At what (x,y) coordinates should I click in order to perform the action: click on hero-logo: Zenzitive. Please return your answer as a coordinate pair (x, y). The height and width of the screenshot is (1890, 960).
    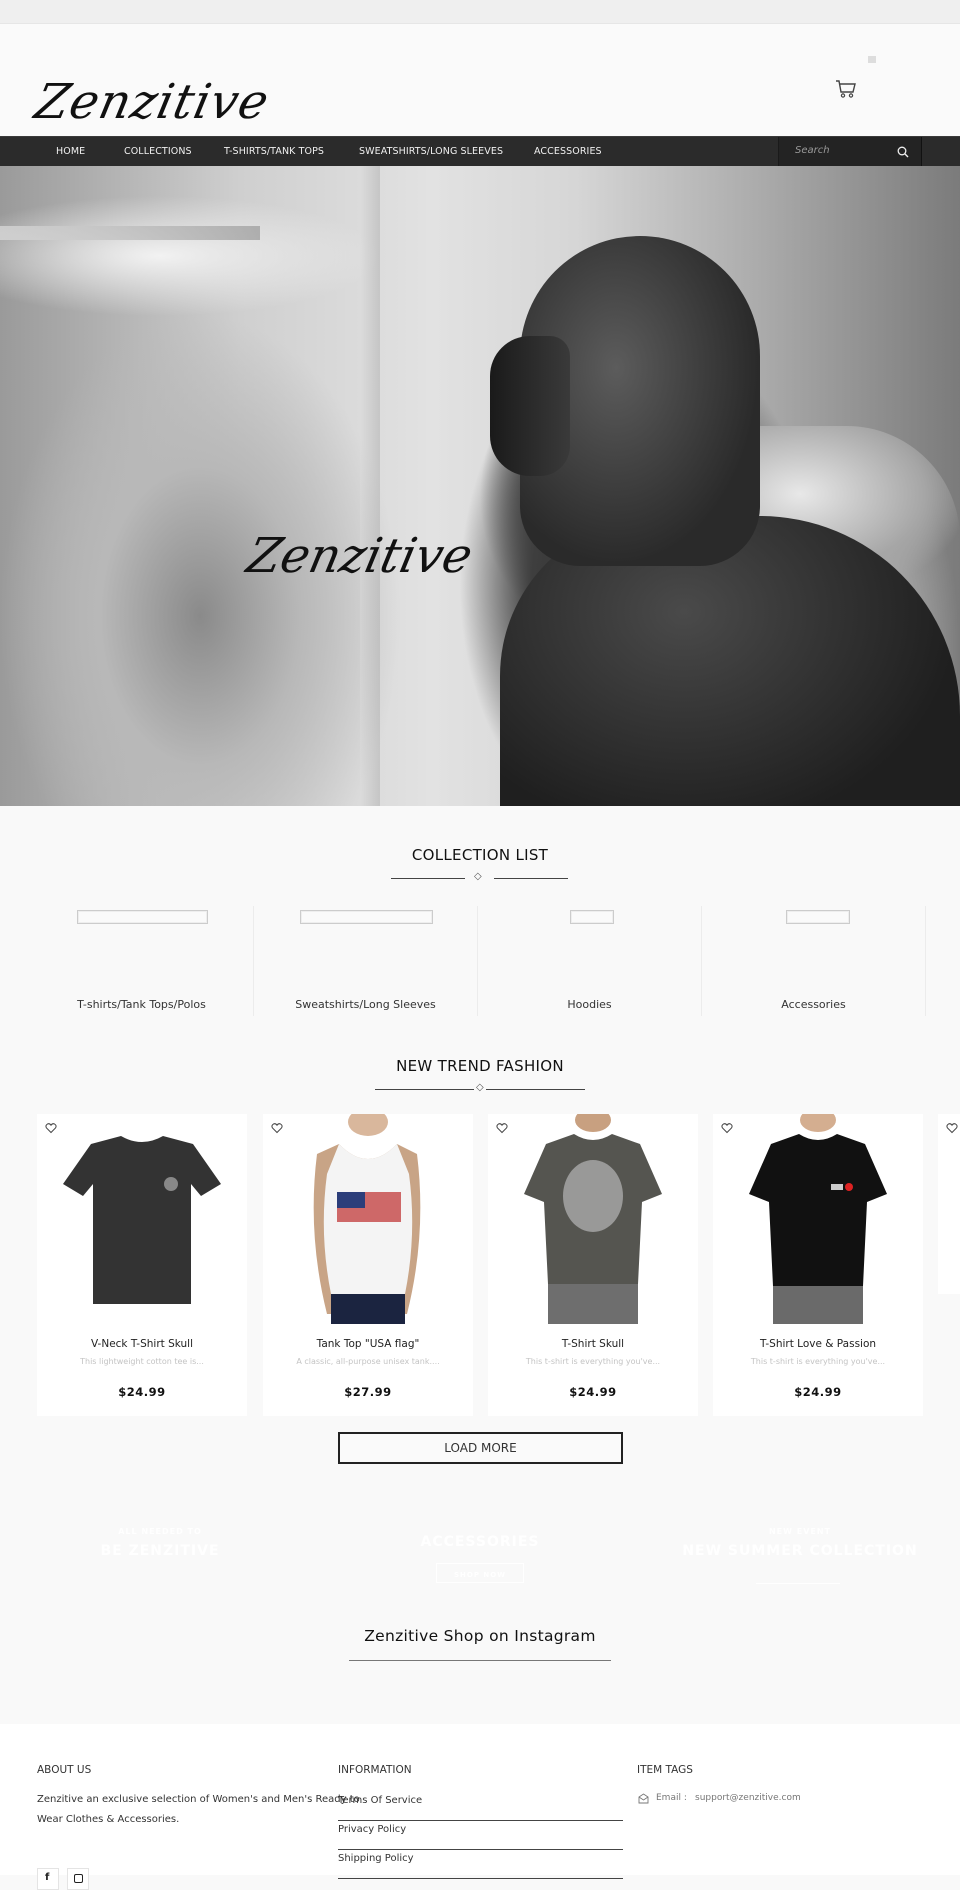
    Looking at the image, I should click on (360, 556).